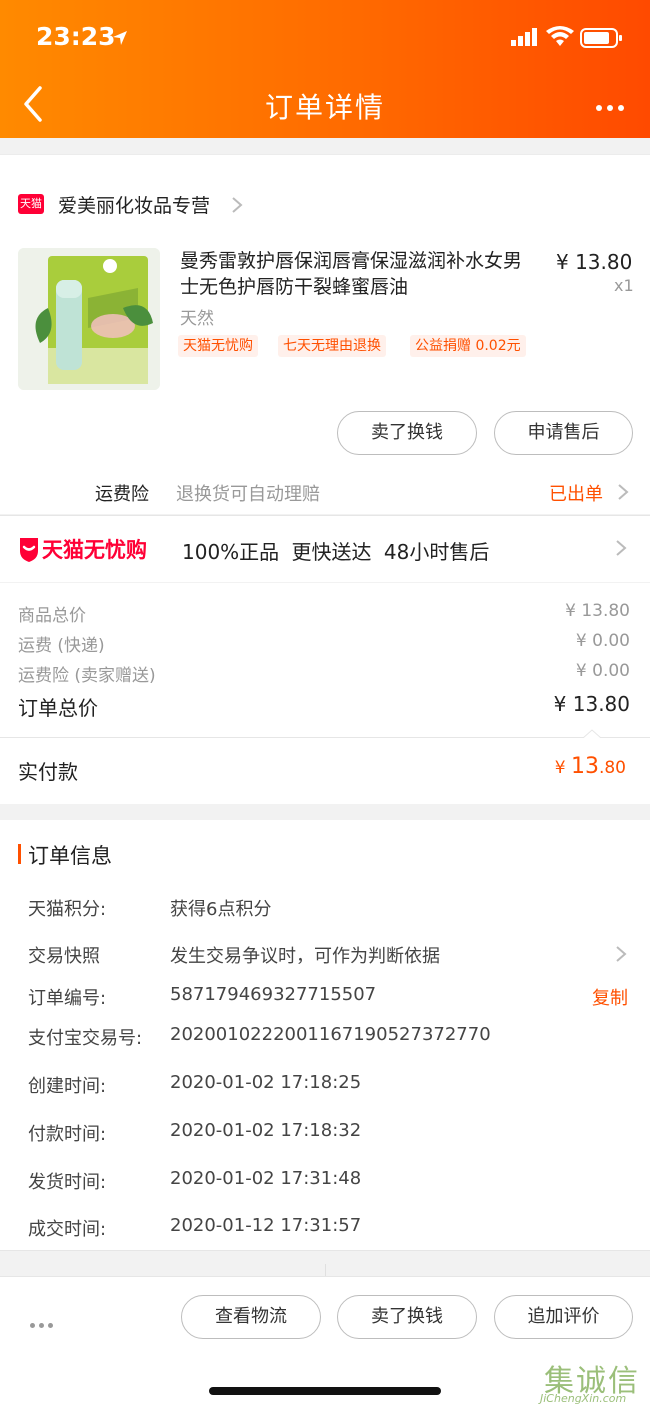 The height and width of the screenshot is (1406, 650). I want to click on tmall-badge: 天猫, so click(31, 204).